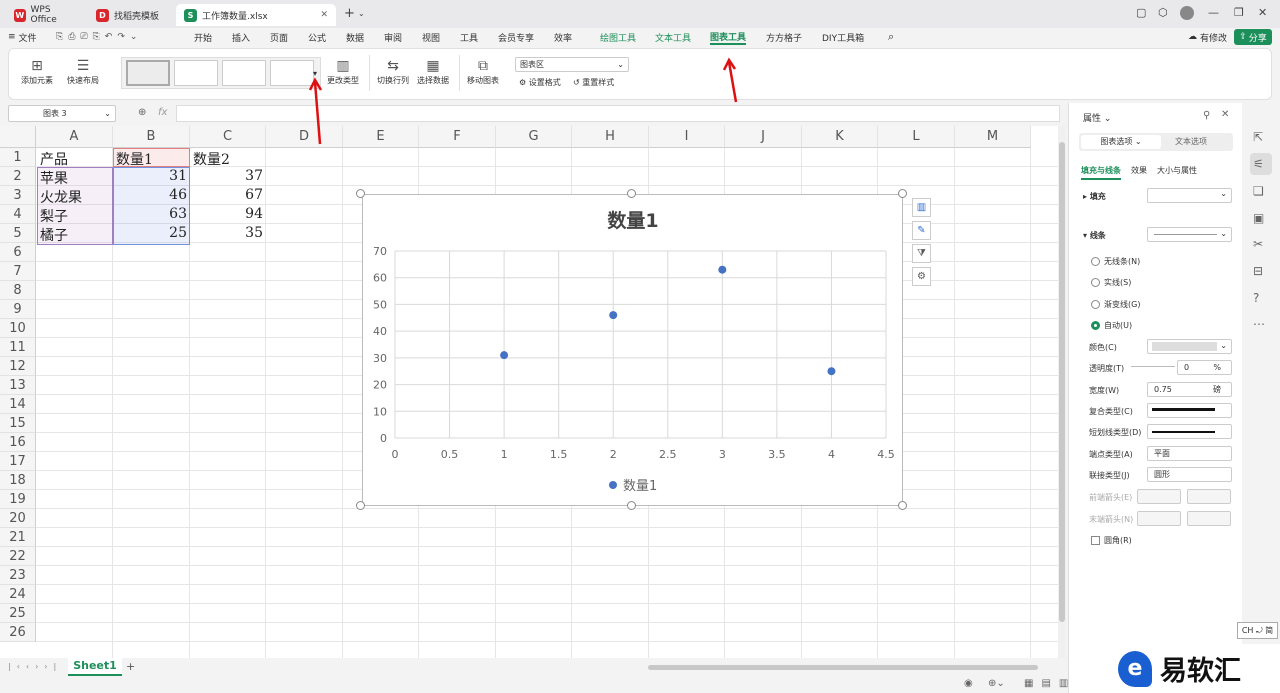  What do you see at coordinates (916, 137) in the screenshot?
I see `column-header-L: L` at bounding box center [916, 137].